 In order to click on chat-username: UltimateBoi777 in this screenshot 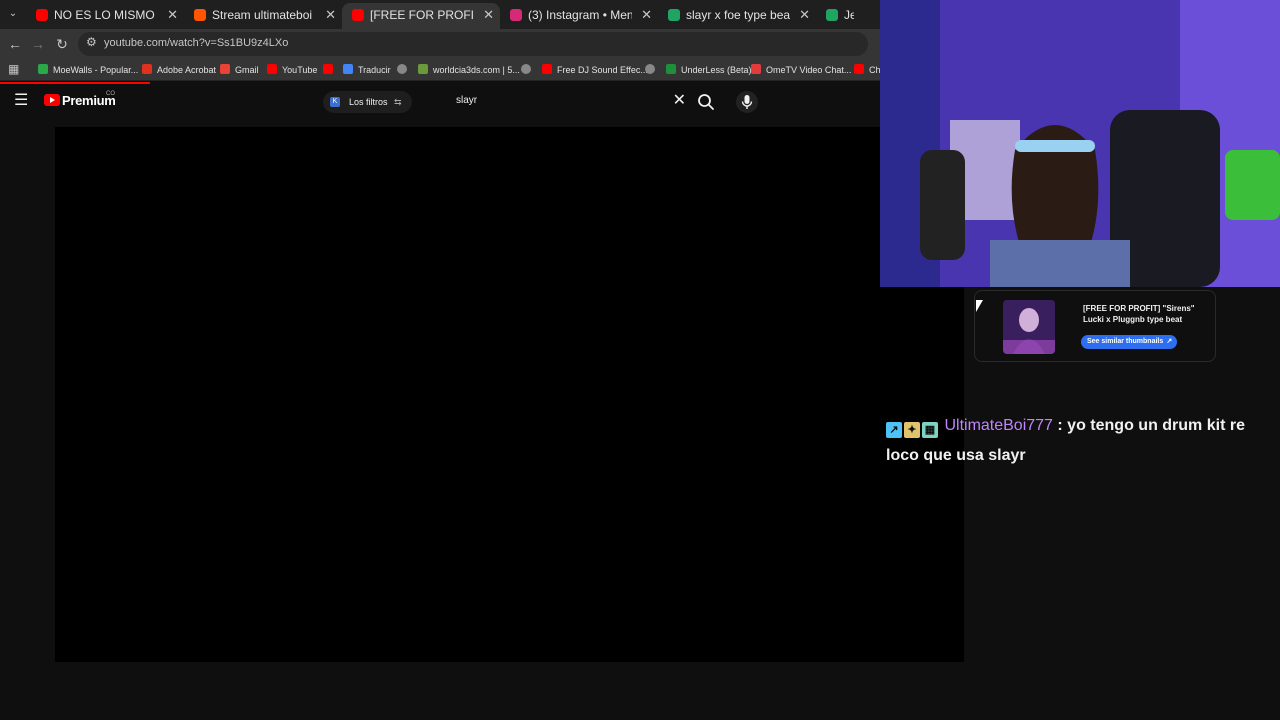, I will do `click(998, 425)`.